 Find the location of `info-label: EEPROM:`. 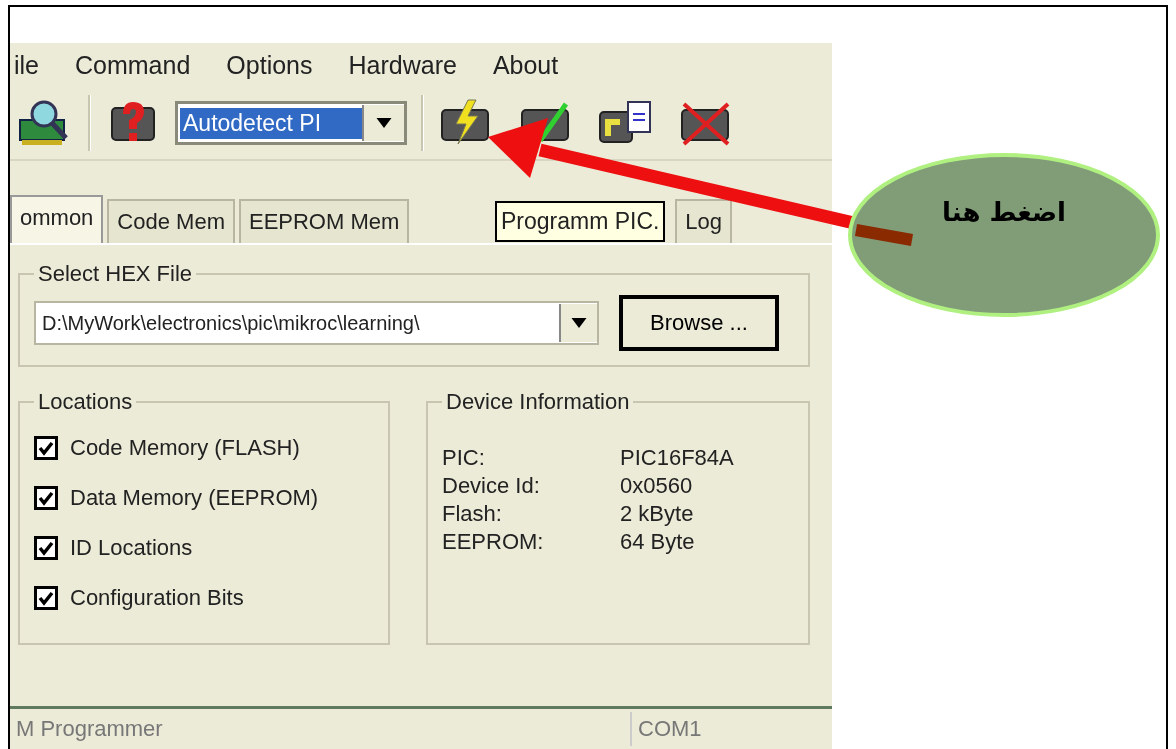

info-label: EEPROM: is located at coordinates (493, 542).